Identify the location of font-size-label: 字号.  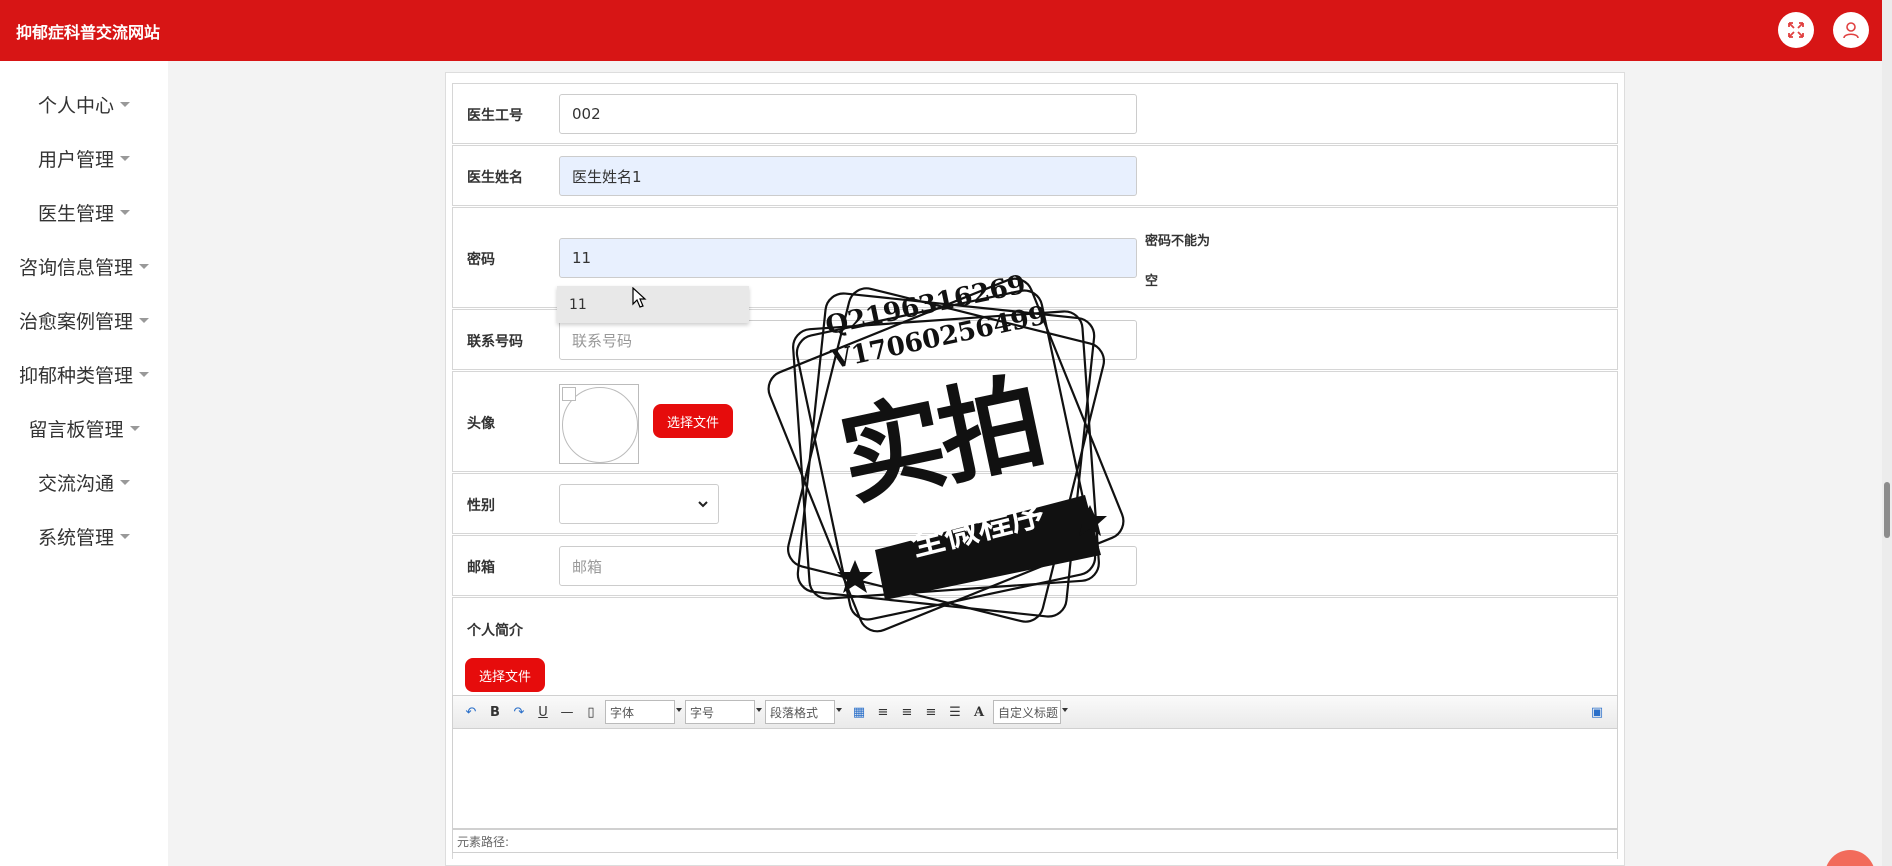
(702, 712).